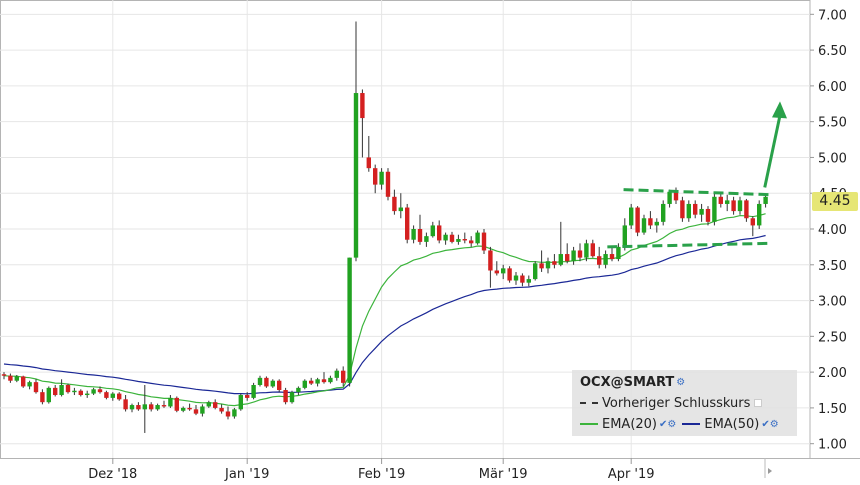 The height and width of the screenshot is (485, 860). Describe the element at coordinates (832, 15) in the screenshot. I see `y-tick-label: 7.00` at that location.